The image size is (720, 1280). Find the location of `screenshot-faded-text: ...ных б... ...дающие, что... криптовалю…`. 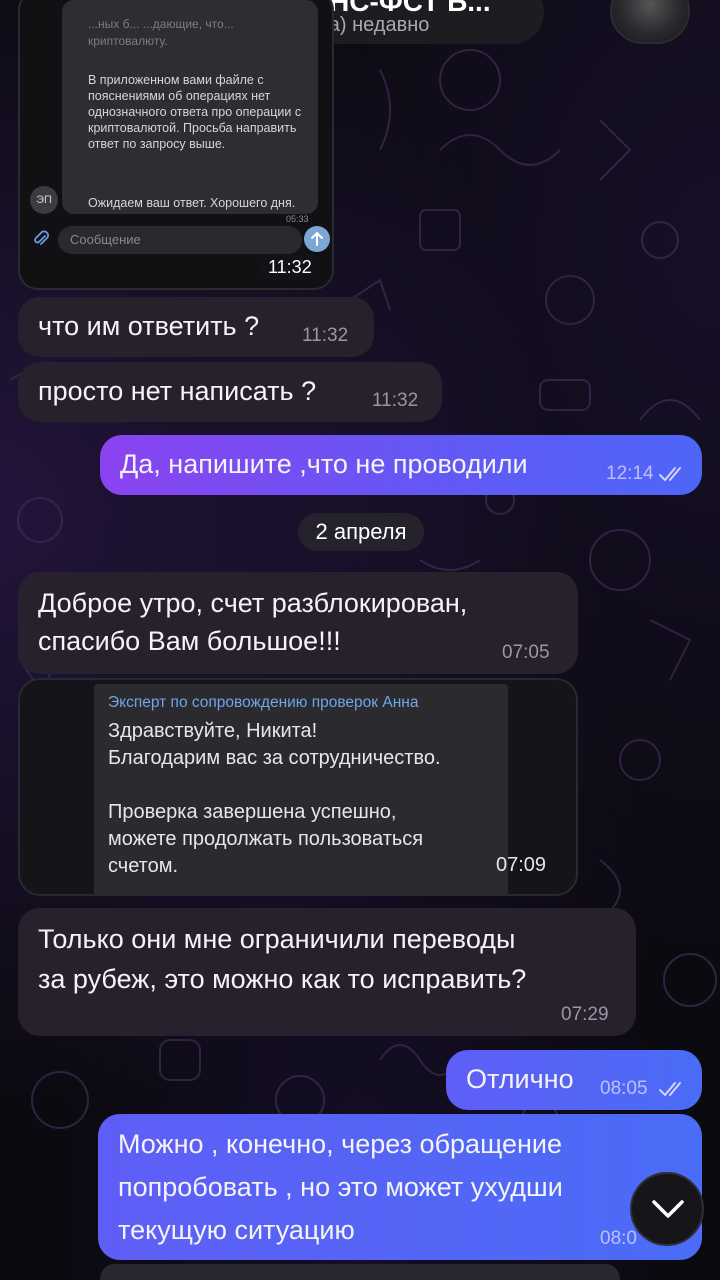

screenshot-faded-text: ...ных б... ...дающие, что... криптовалю… is located at coordinates (161, 32).